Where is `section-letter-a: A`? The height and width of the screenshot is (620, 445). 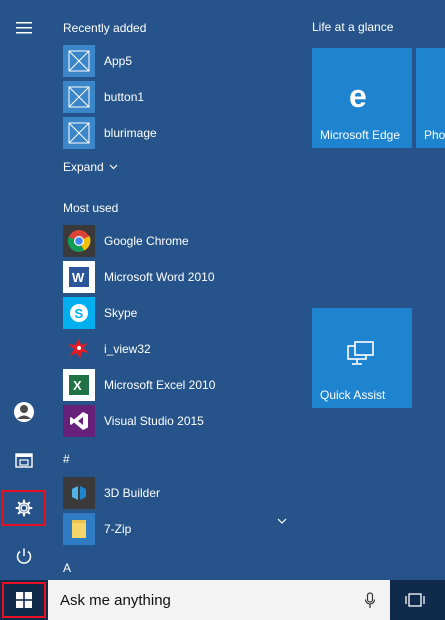
section-letter-a: A is located at coordinates (67, 568).